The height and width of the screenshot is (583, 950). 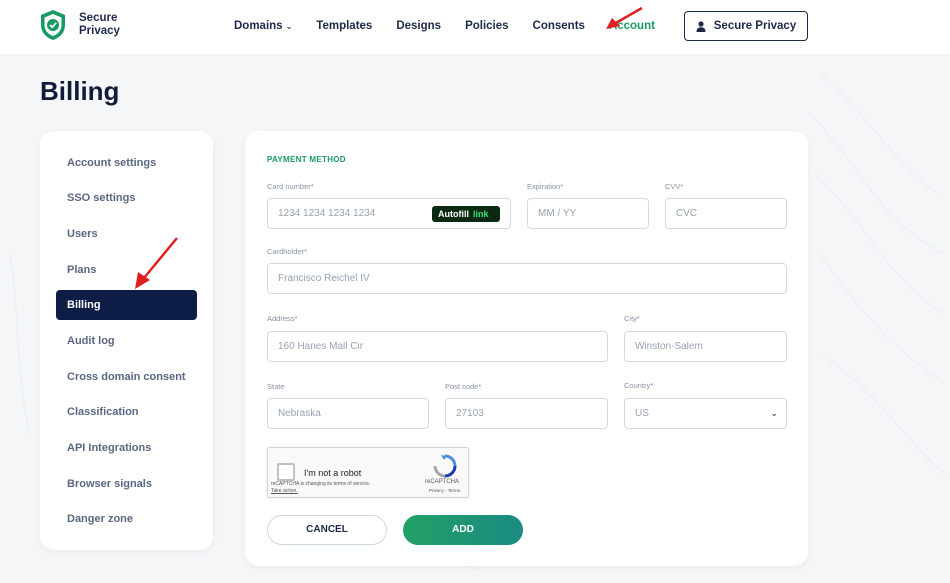 What do you see at coordinates (445, 466) in the screenshot?
I see `recaptcha-icon` at bounding box center [445, 466].